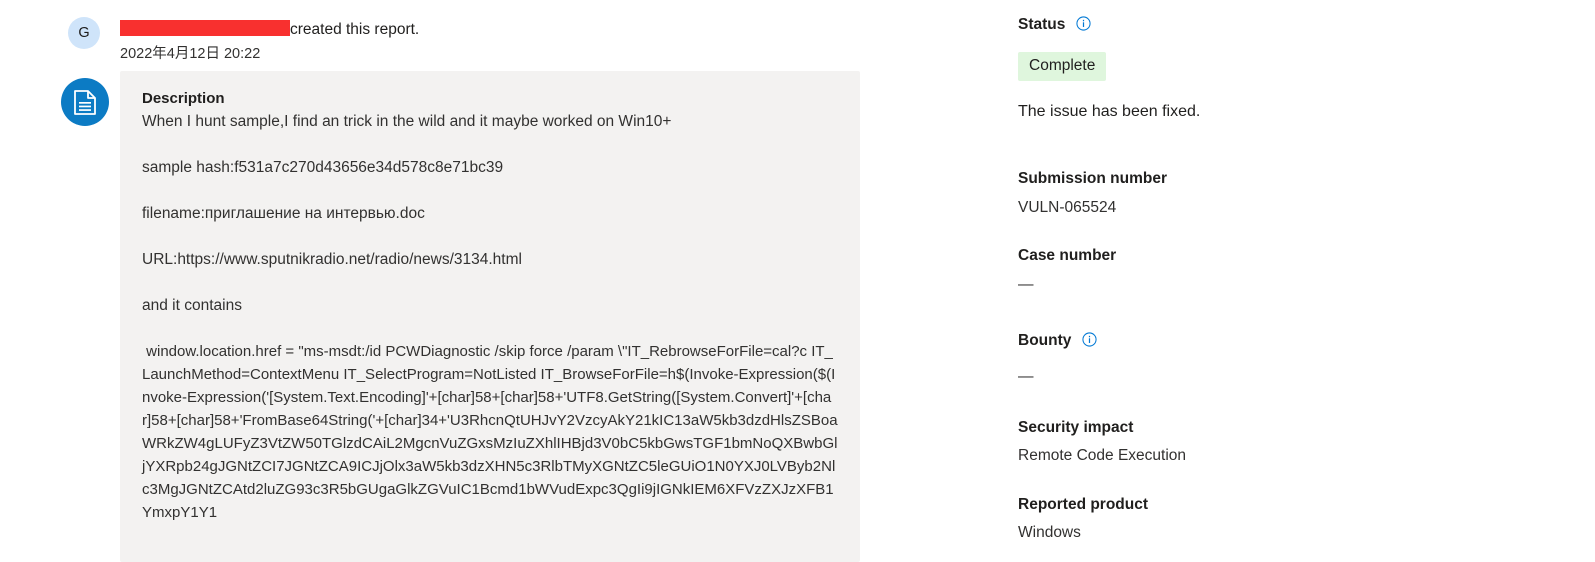 The height and width of the screenshot is (562, 1595). What do you see at coordinates (283, 213) in the screenshot?
I see `description-filename: filename:приглашение на интервью.doc` at bounding box center [283, 213].